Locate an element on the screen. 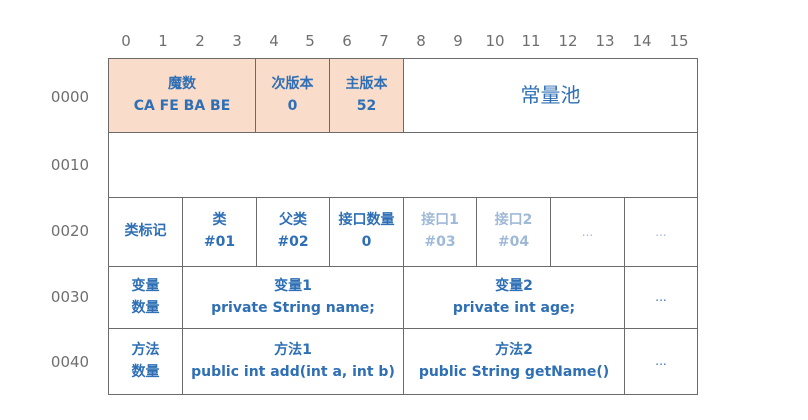  super-class-value: #02 is located at coordinates (293, 242).